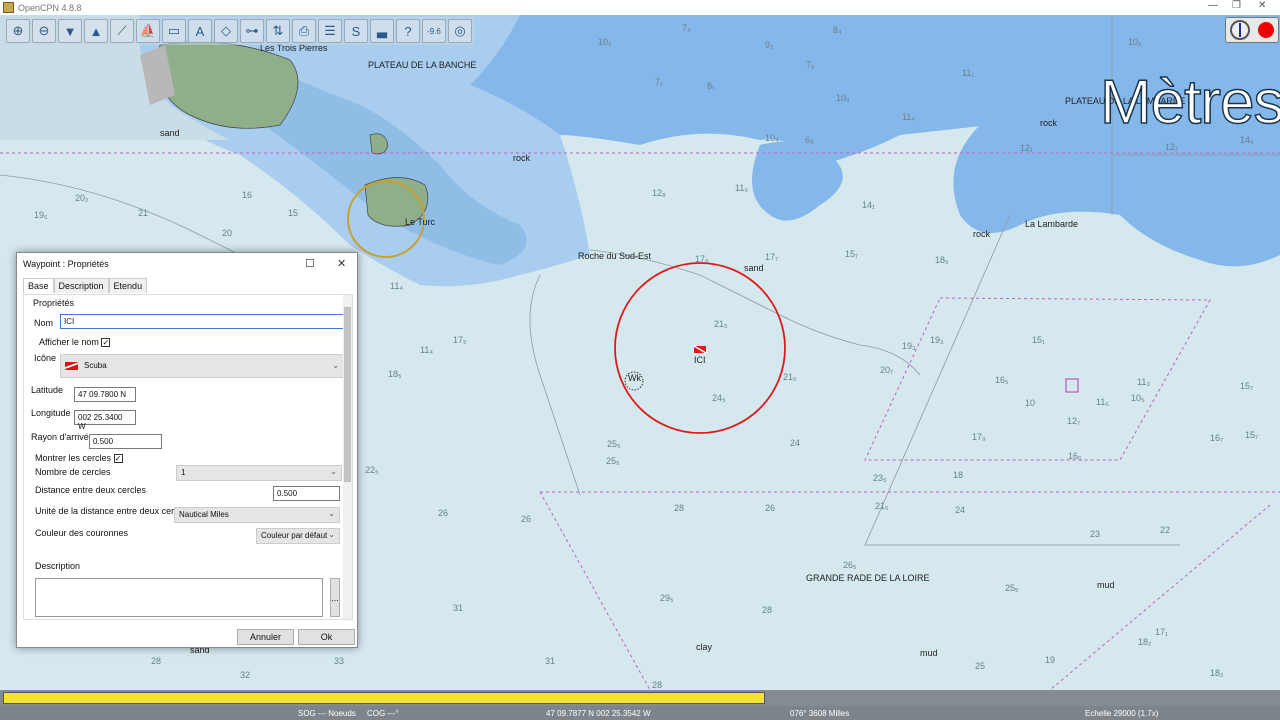  Describe the element at coordinates (427, 350) in the screenshot. I see `depth-sounding: 11₄` at that location.